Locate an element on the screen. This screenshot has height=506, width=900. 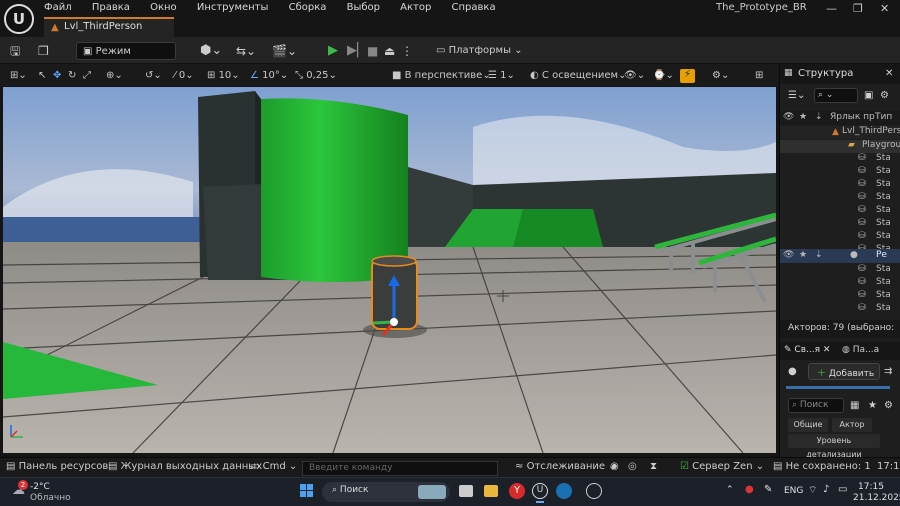
world-space-icon: ⊕⌄ is located at coordinates (114, 75).